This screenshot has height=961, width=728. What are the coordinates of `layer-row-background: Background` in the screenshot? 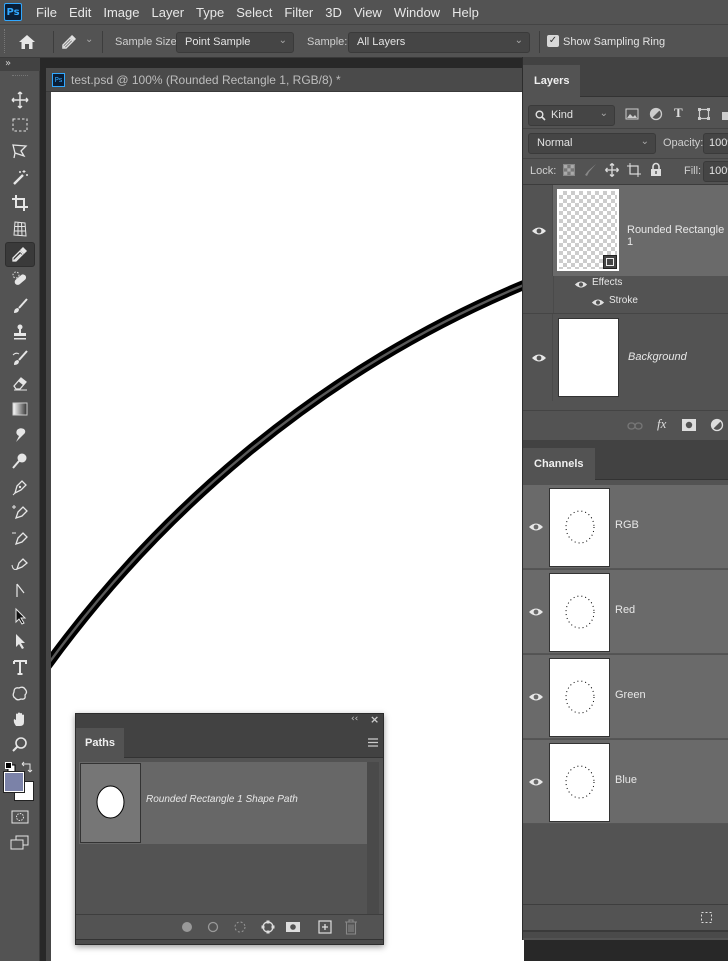 It's located at (625, 357).